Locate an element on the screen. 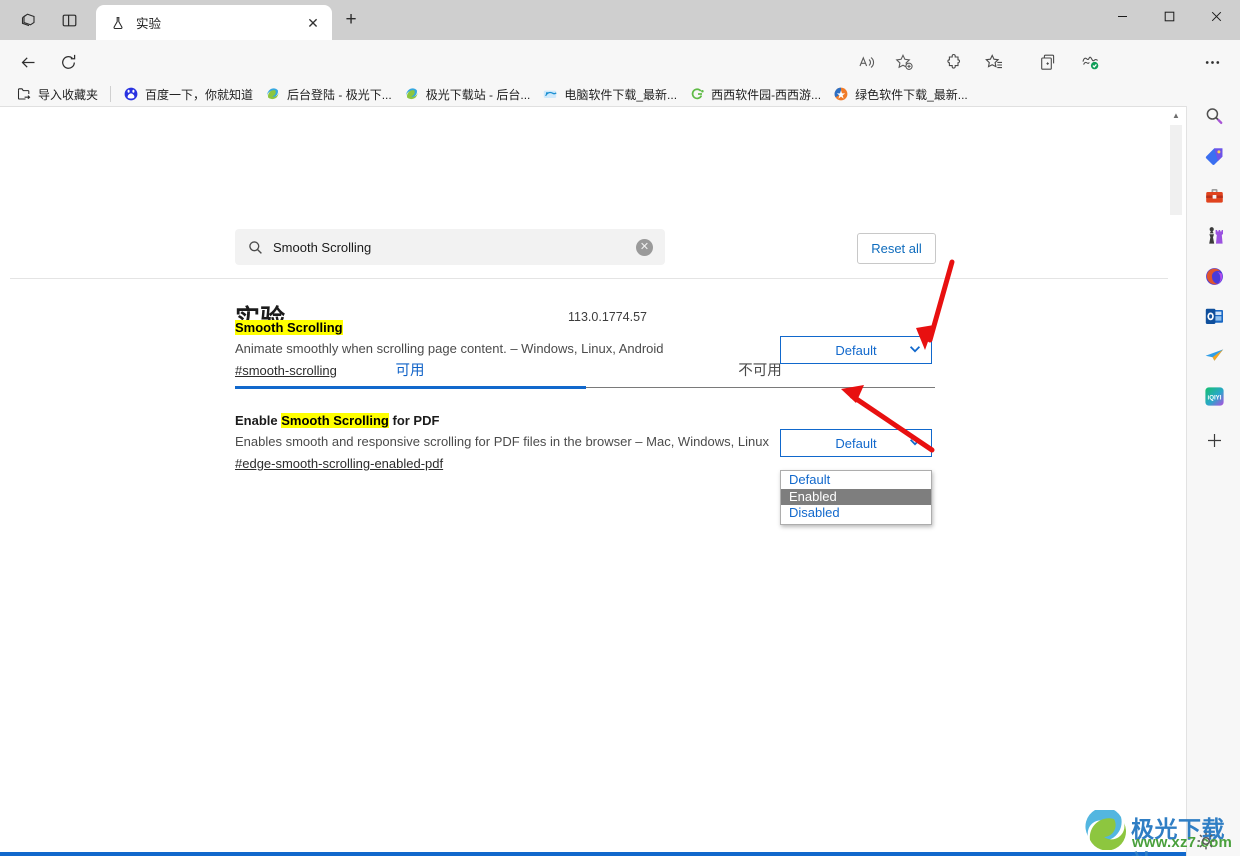  sidebar-item-iqiyi: iQIYI is located at coordinates (1214, 396).